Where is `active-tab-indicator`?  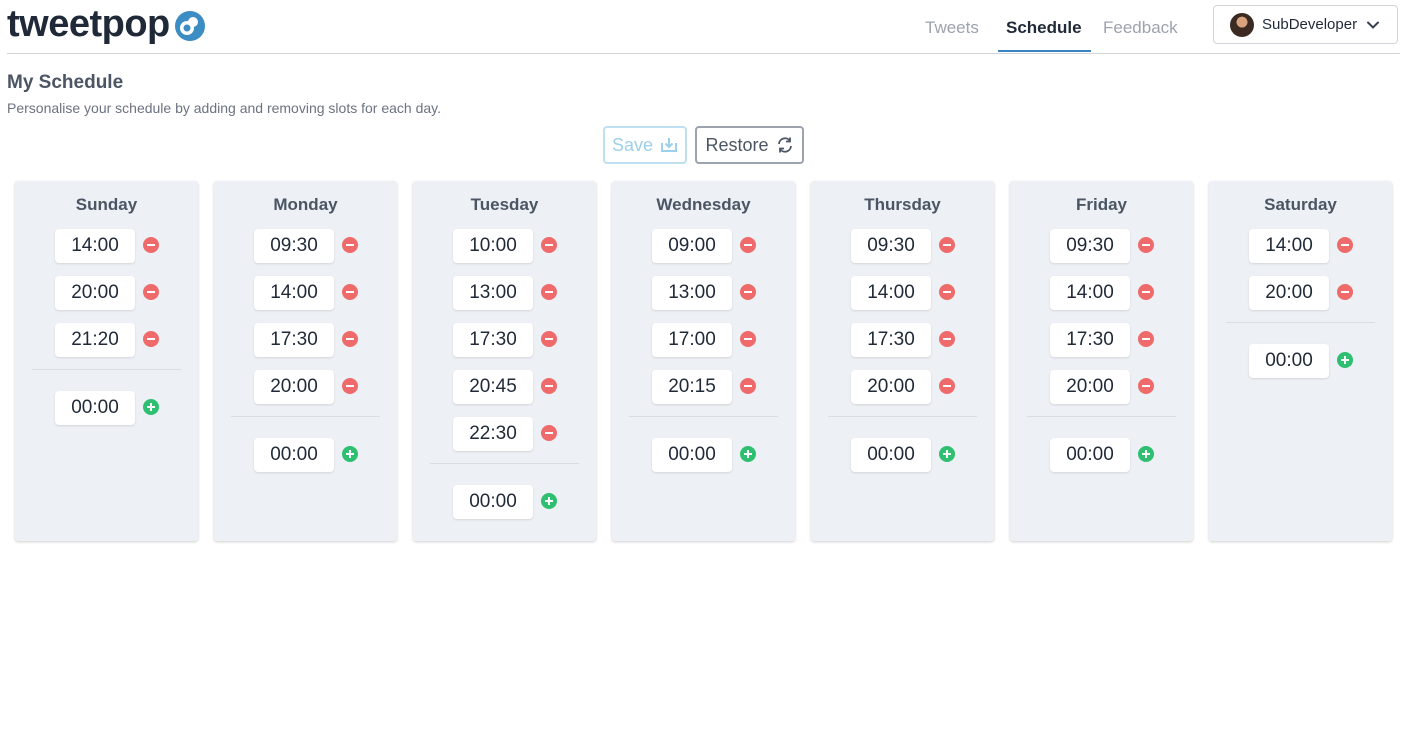 active-tab-indicator is located at coordinates (1044, 51).